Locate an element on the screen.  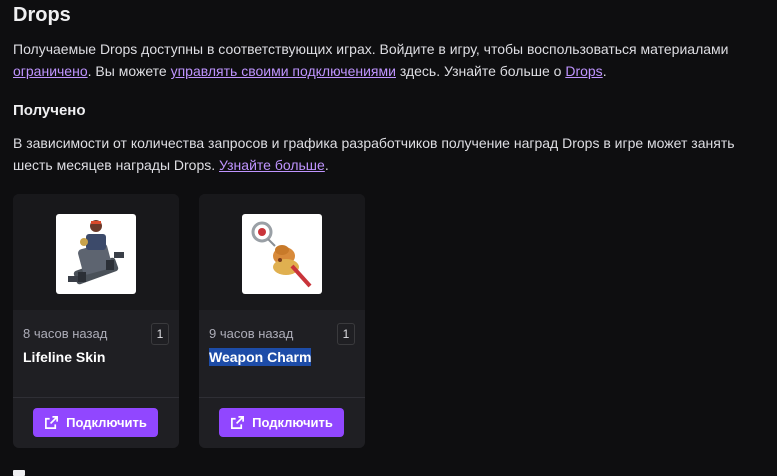
drop-time: 9 часов назад is located at coordinates (251, 333).